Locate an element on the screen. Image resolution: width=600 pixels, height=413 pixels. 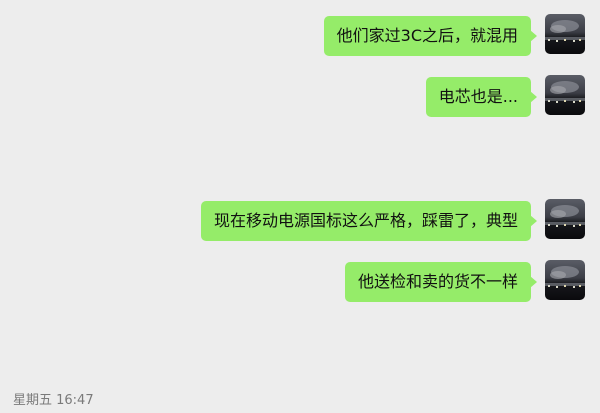
message-bubble: 他们家过3C之后，就混用 is located at coordinates (430, 36).